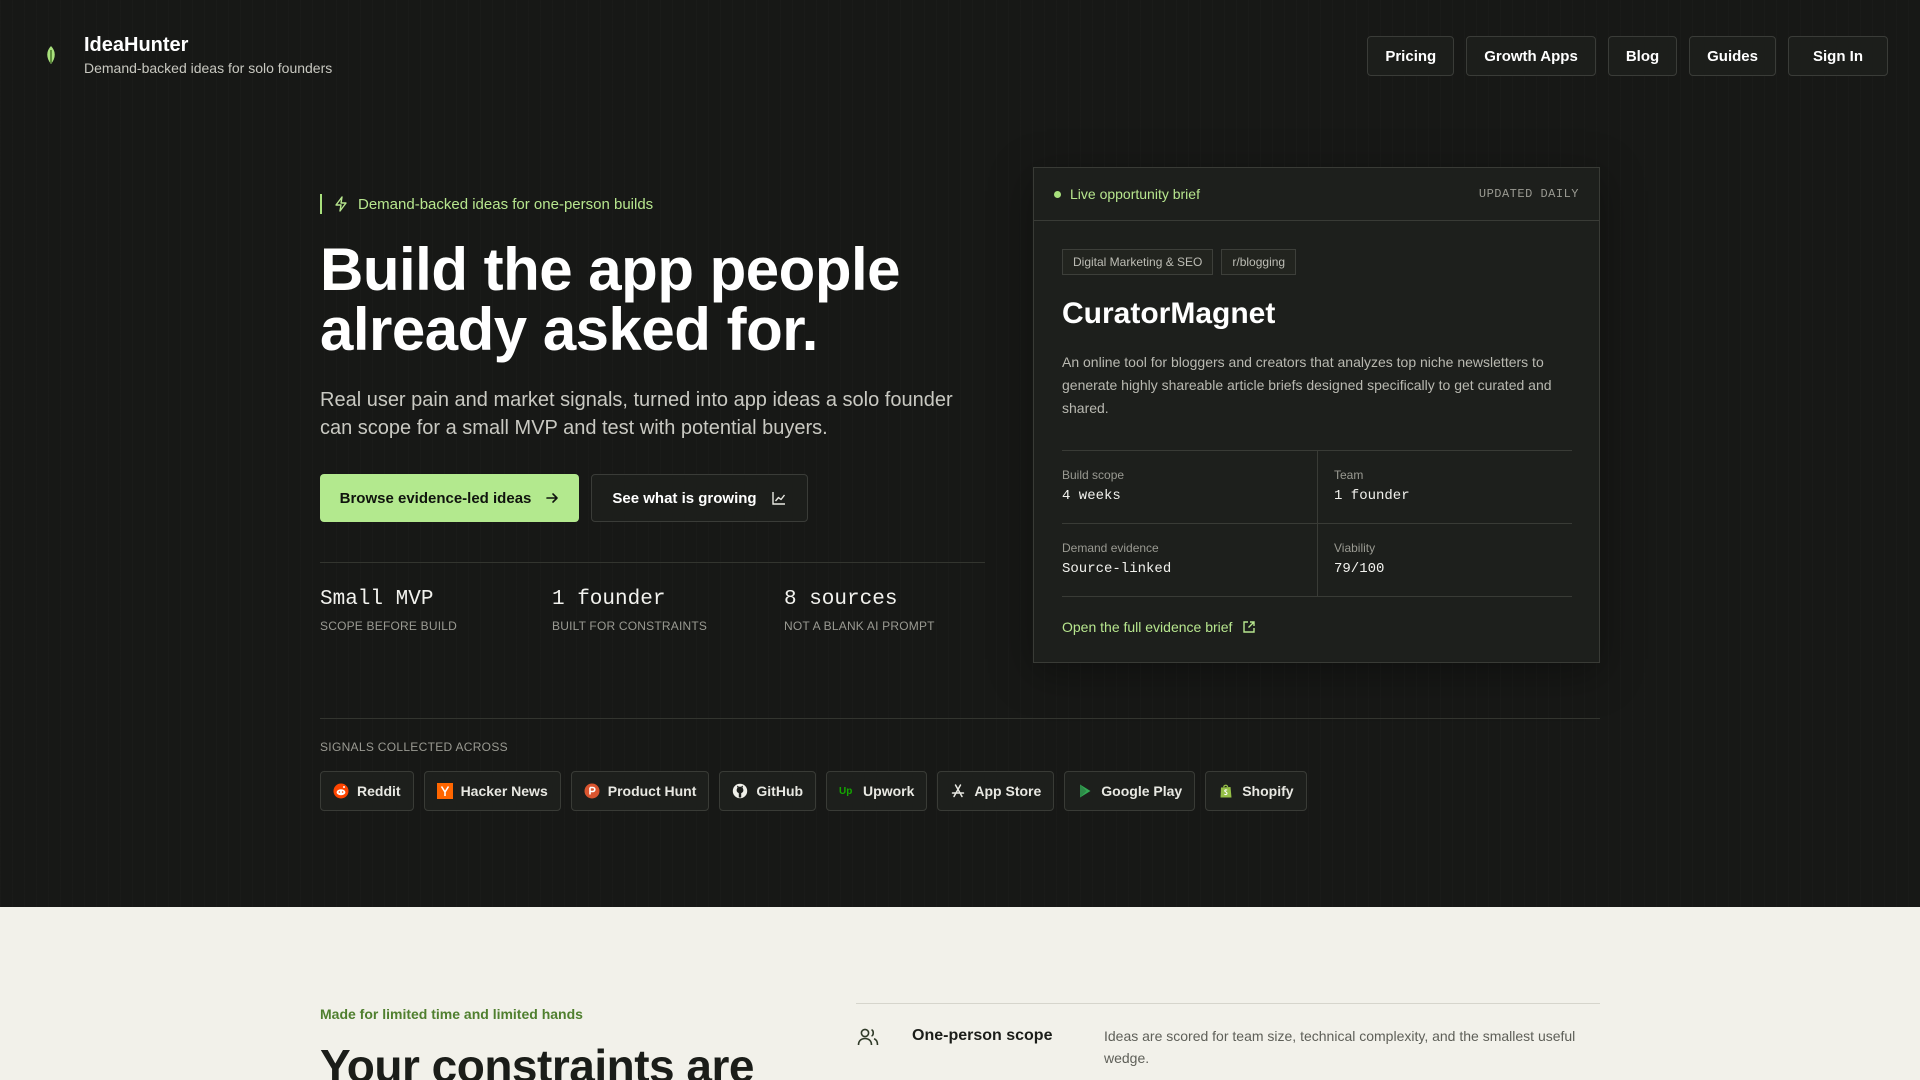 The image size is (1920, 1080). I want to click on top-nav: Pricing Growth Apps Blog Guides Sign In, so click(1627, 56).